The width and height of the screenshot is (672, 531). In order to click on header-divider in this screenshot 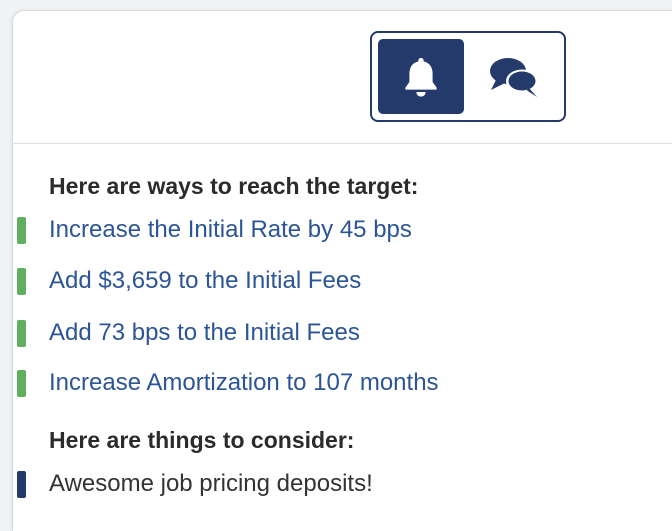, I will do `click(342, 143)`.